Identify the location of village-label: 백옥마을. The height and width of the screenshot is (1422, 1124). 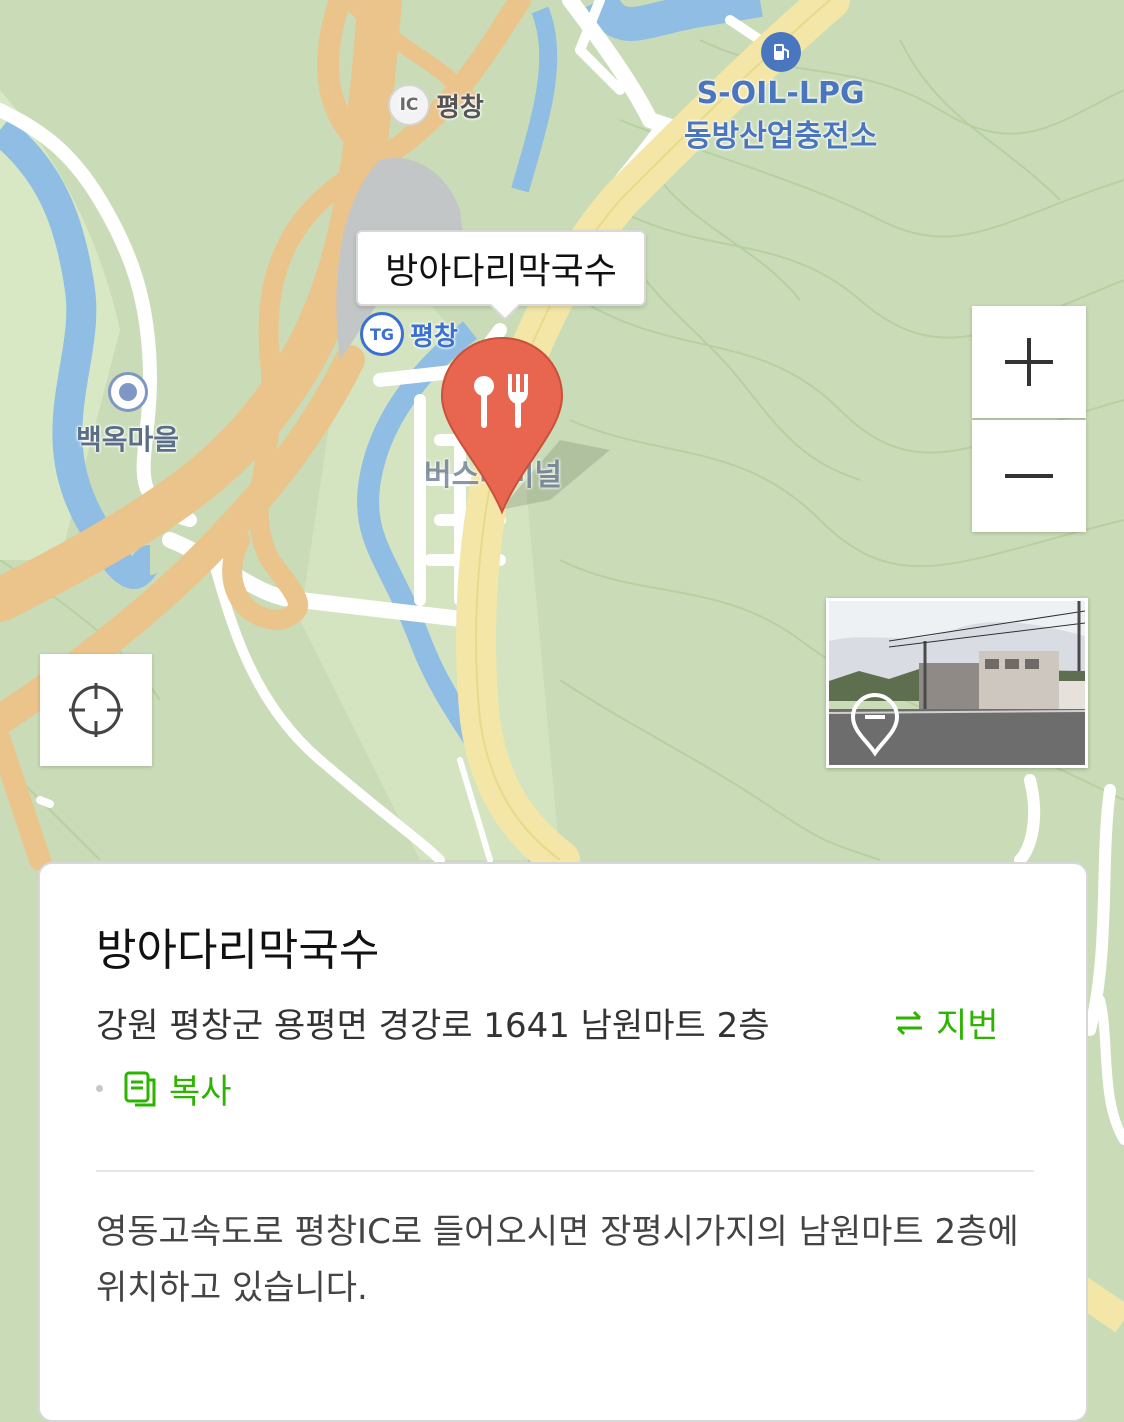
(127, 415).